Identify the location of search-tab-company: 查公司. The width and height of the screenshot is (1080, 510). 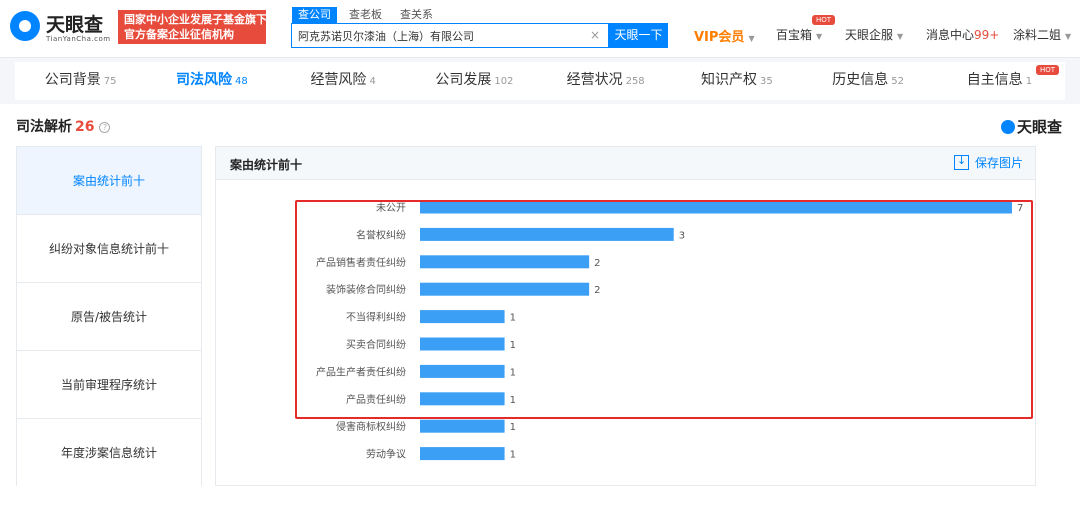
(314, 15).